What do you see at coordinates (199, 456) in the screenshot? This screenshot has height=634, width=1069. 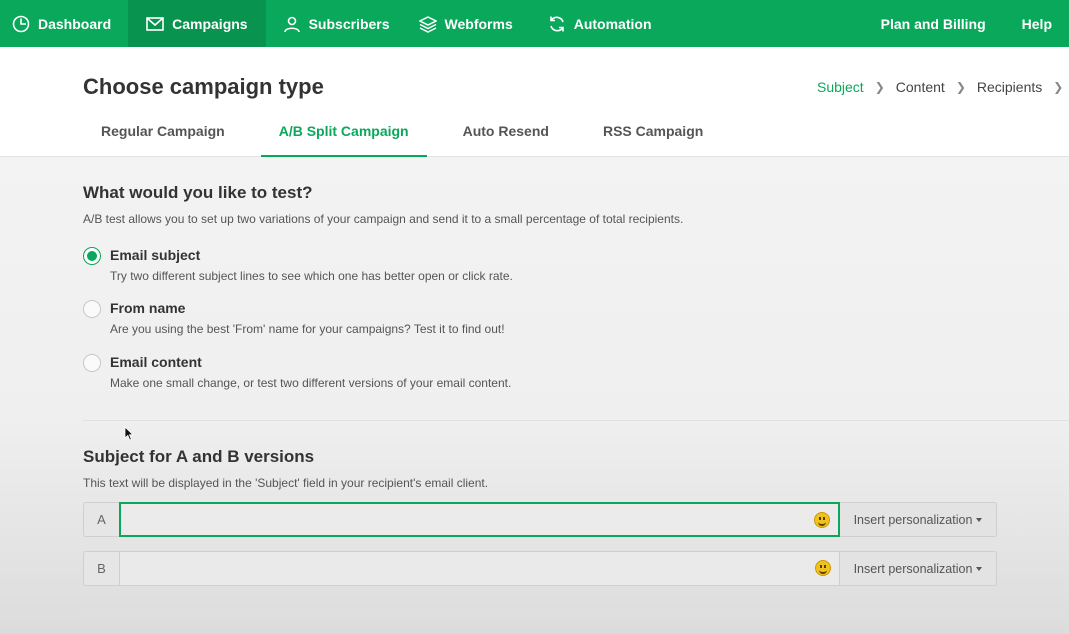 I see `subject-section-title: Subject for A and B versions` at bounding box center [199, 456].